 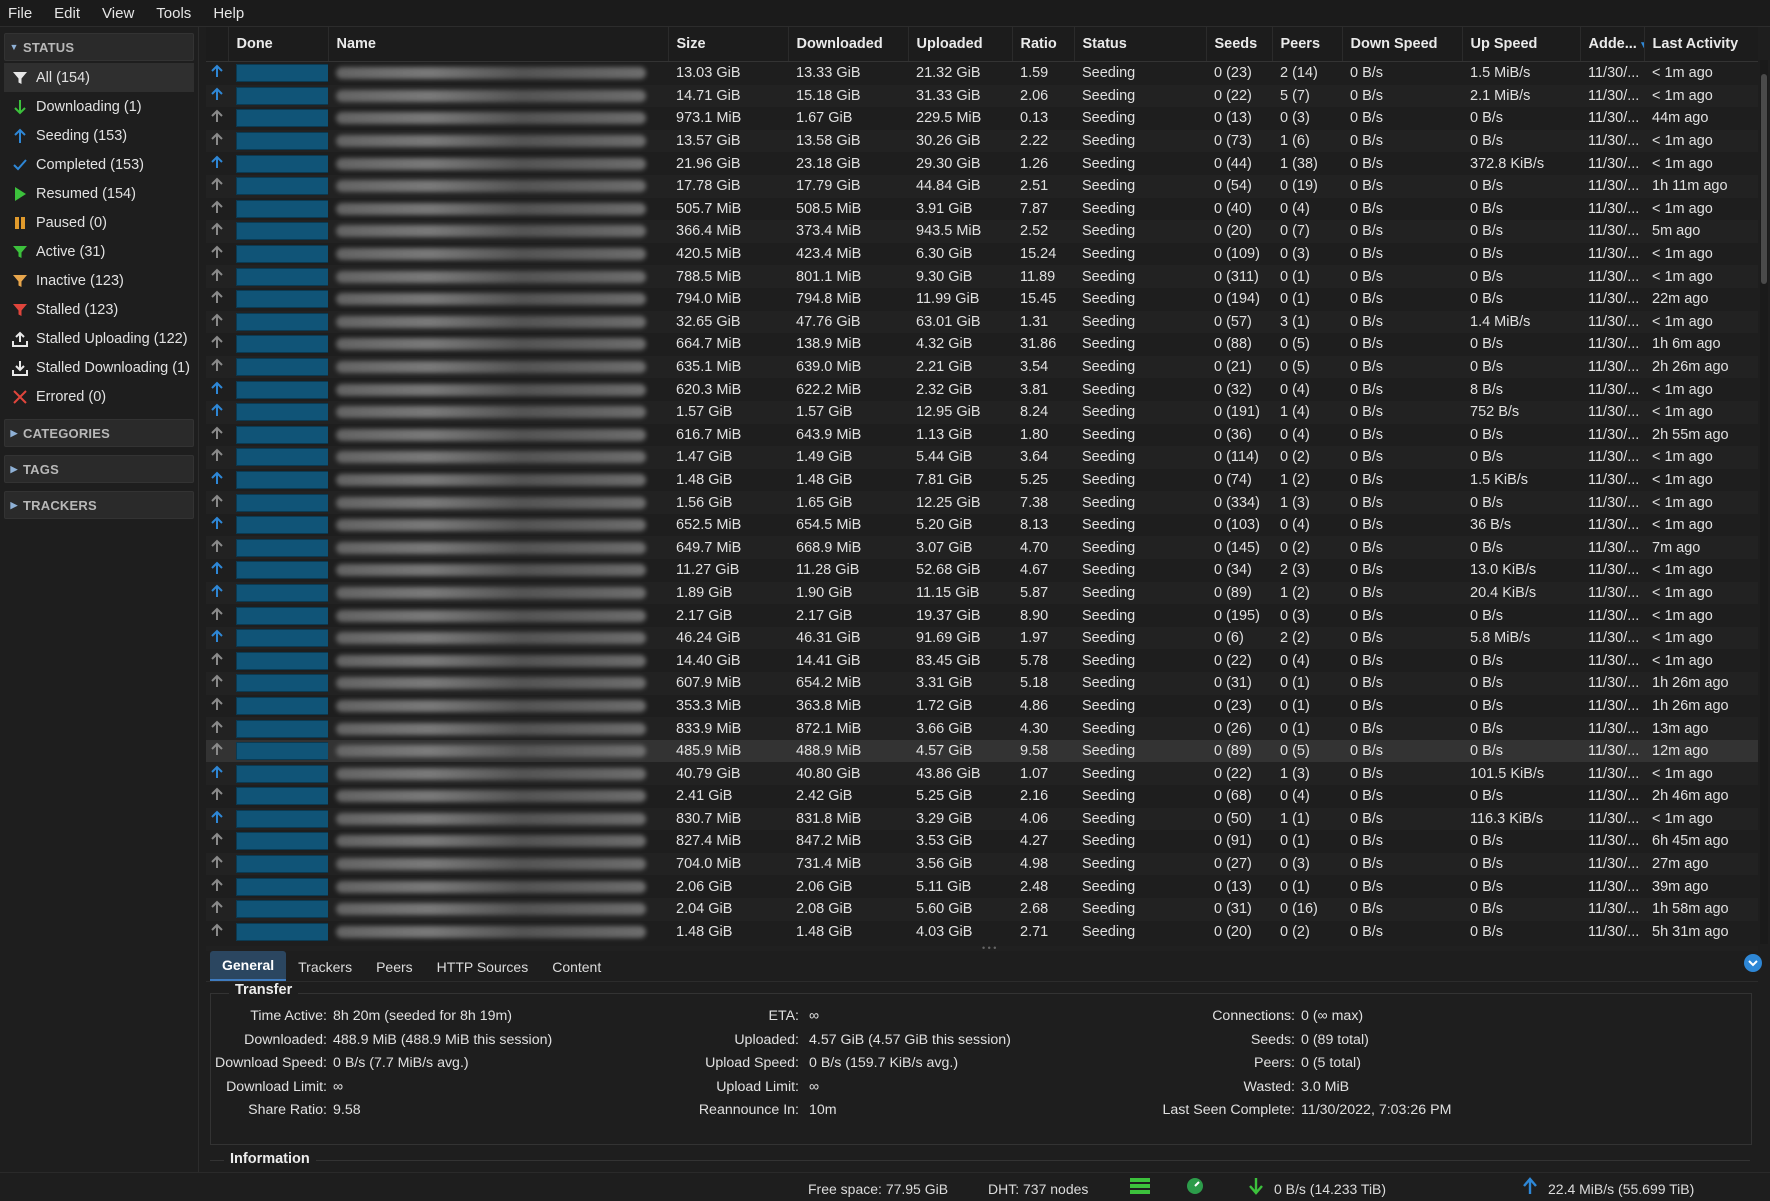 What do you see at coordinates (118, 13) in the screenshot?
I see `menu-view: View` at bounding box center [118, 13].